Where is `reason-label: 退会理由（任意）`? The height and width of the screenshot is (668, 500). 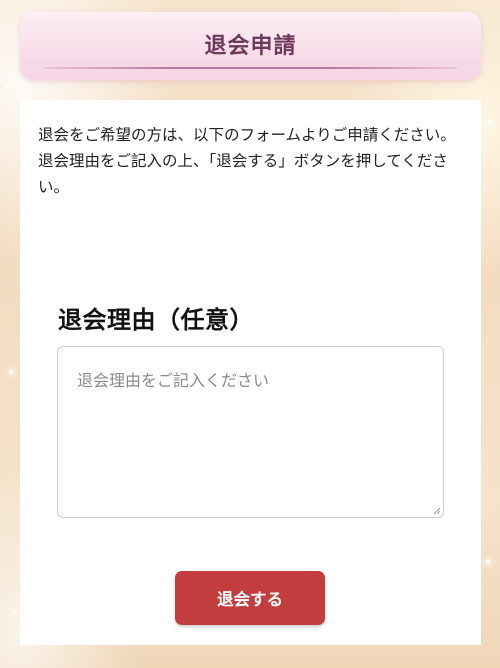 reason-label: 退会理由（任意） is located at coordinates (156, 320).